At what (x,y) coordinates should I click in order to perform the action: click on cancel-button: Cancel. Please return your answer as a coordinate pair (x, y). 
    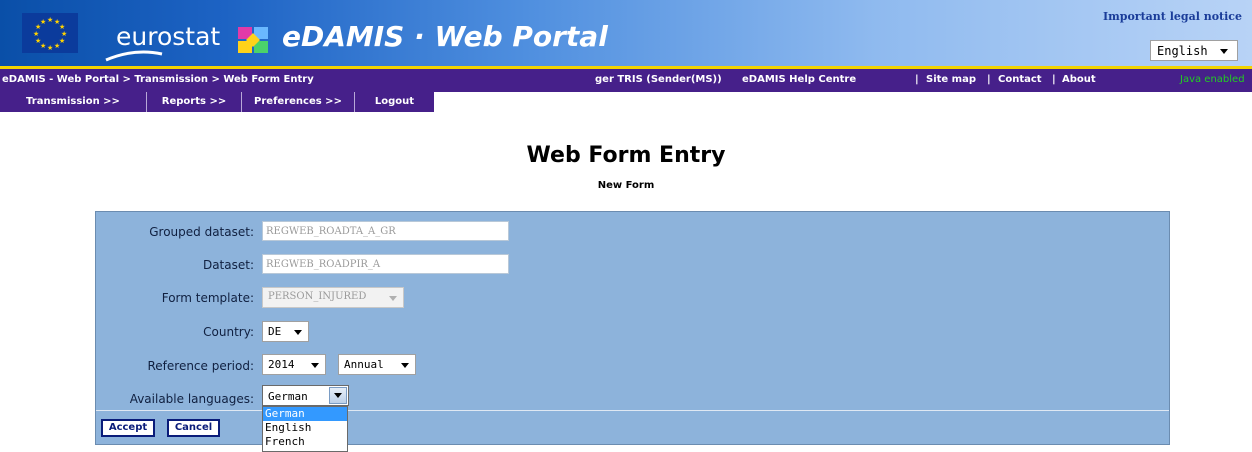
    Looking at the image, I should click on (193, 428).